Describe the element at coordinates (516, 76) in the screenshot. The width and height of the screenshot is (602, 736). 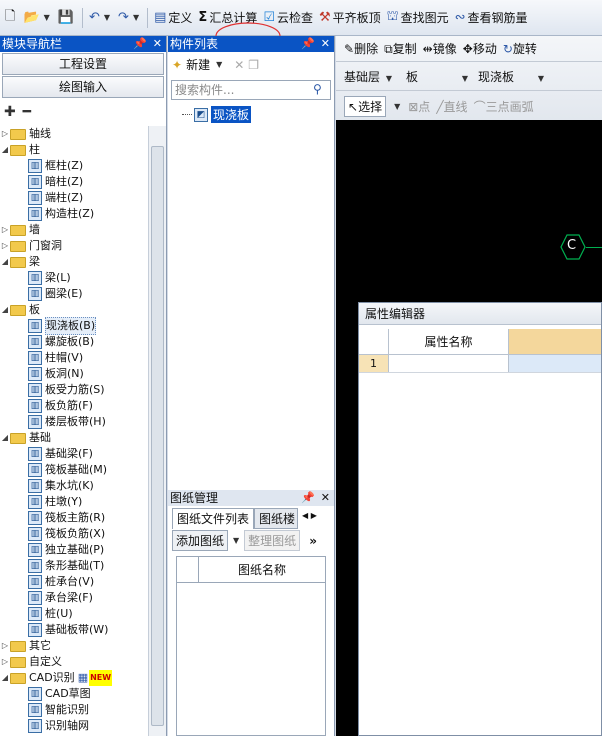
I see `type-select: 现浇板 ▼` at that location.